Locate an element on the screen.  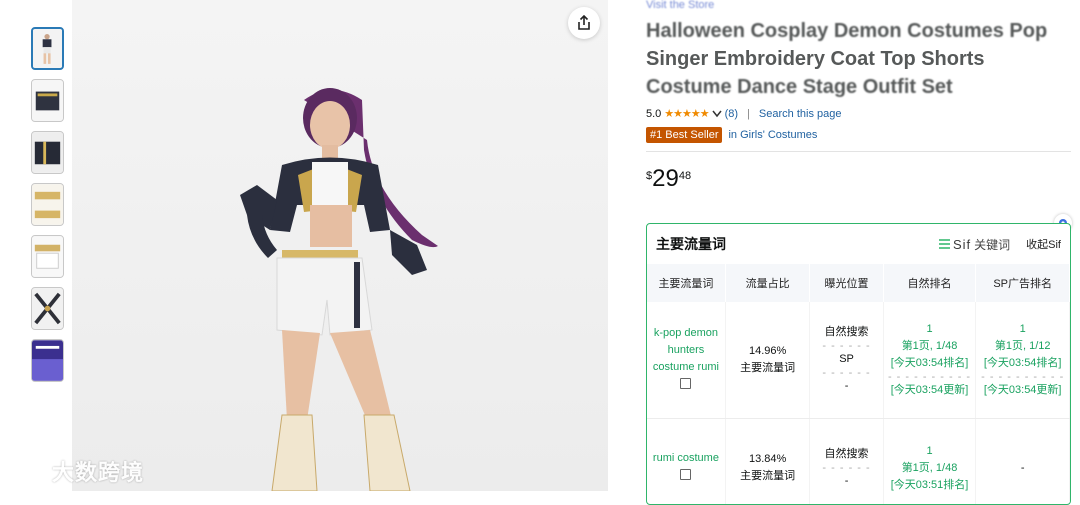
sif-label: Sif is located at coordinates (962, 244).